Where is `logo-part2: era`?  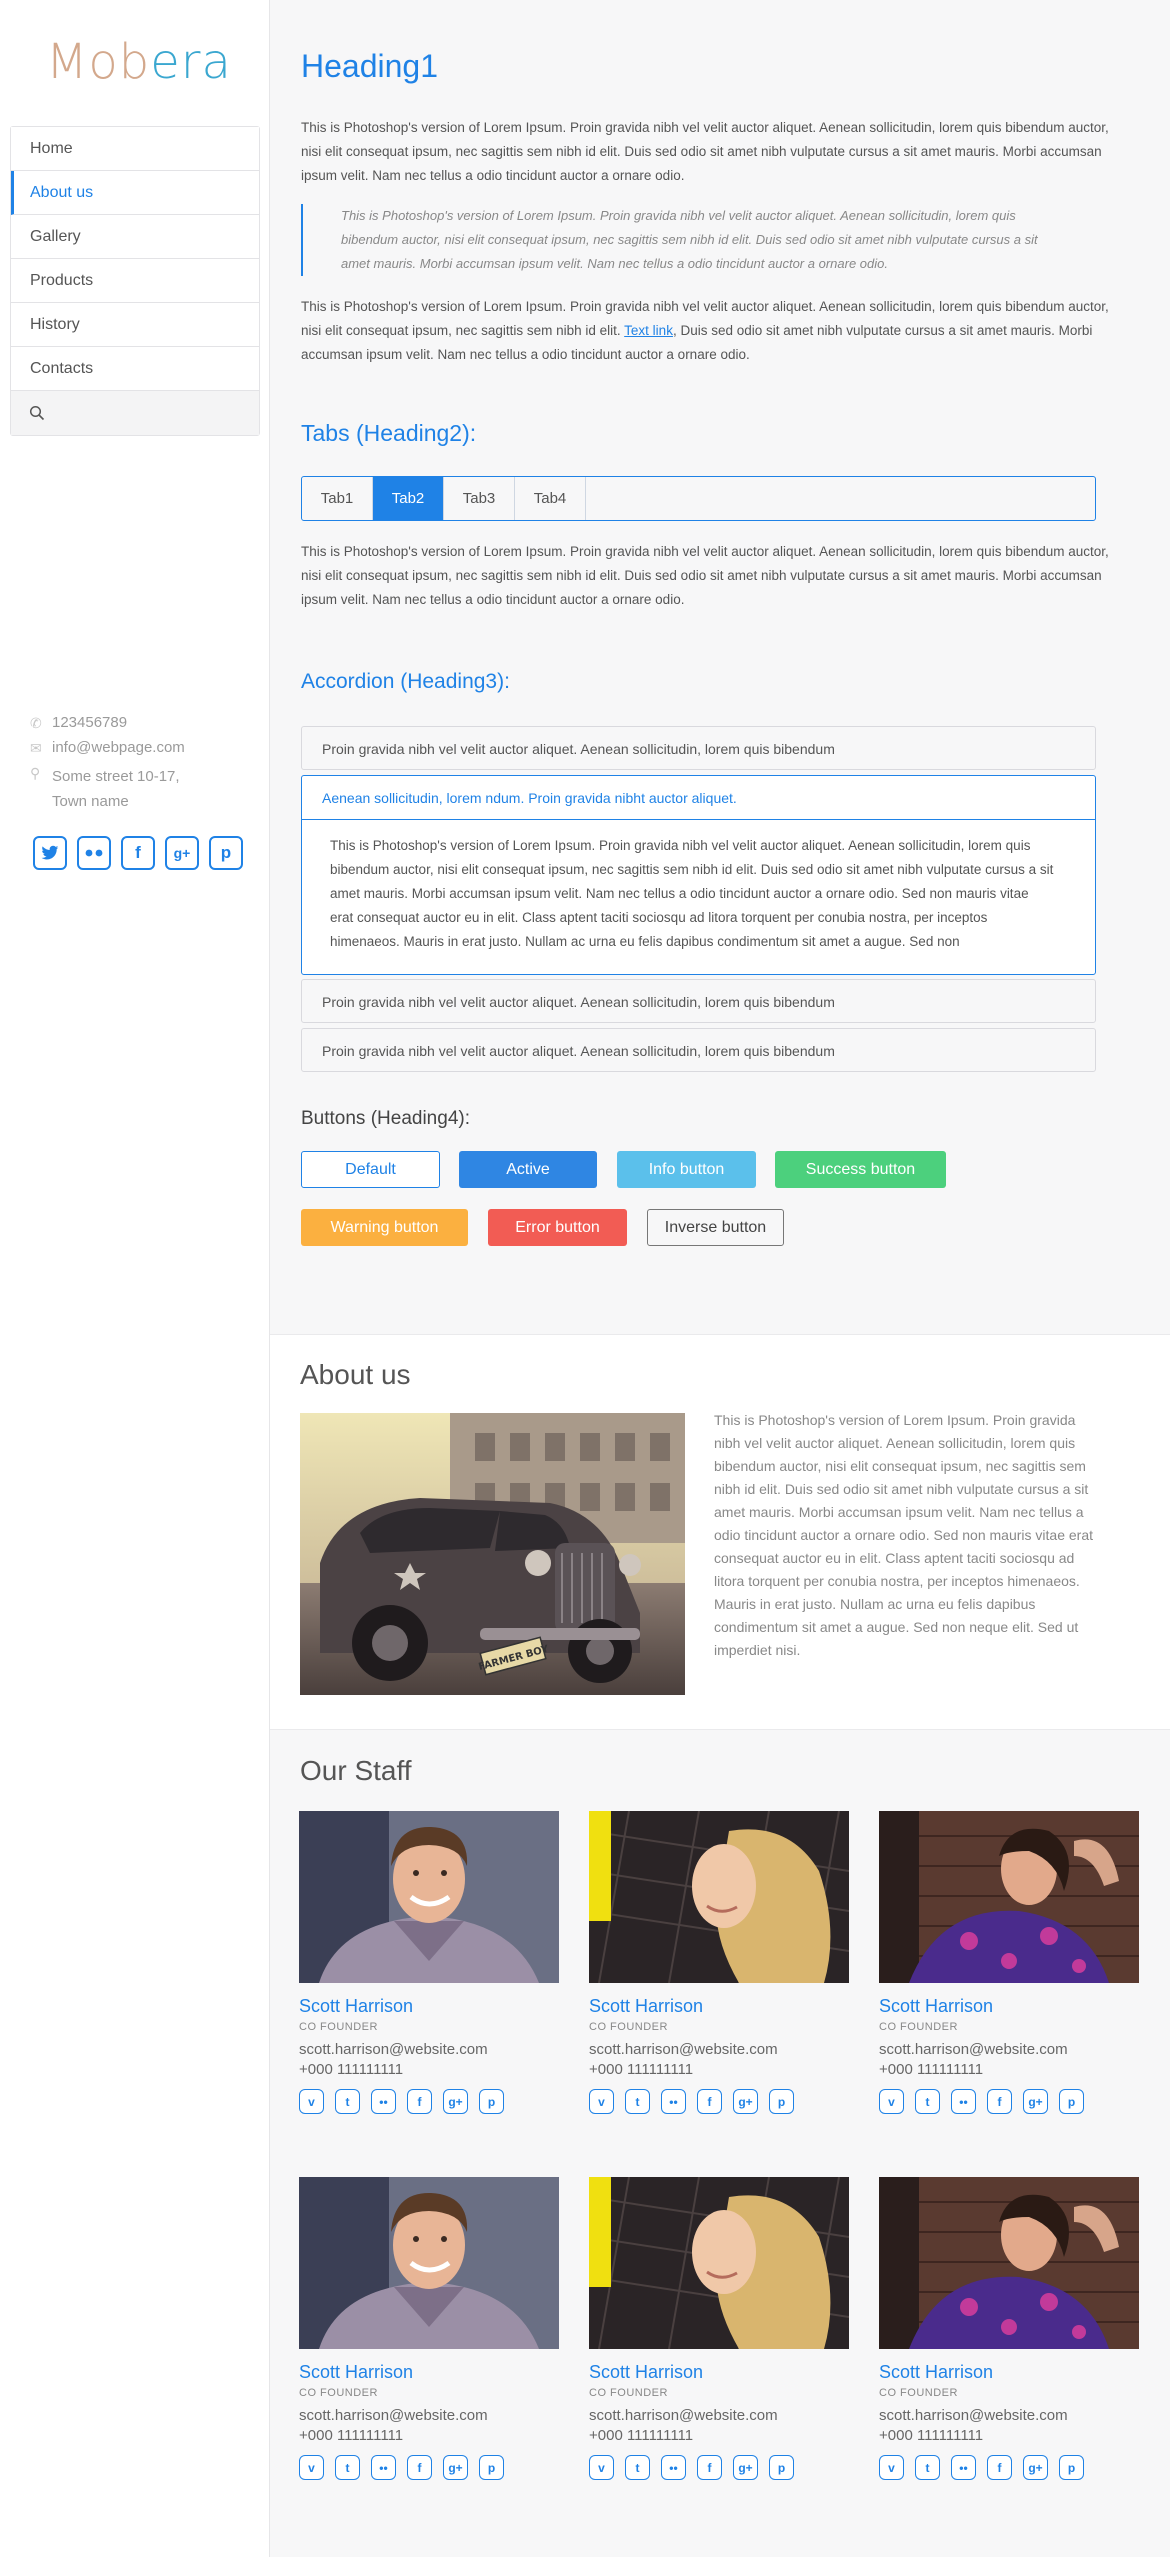
logo-part2: era is located at coordinates (191, 62).